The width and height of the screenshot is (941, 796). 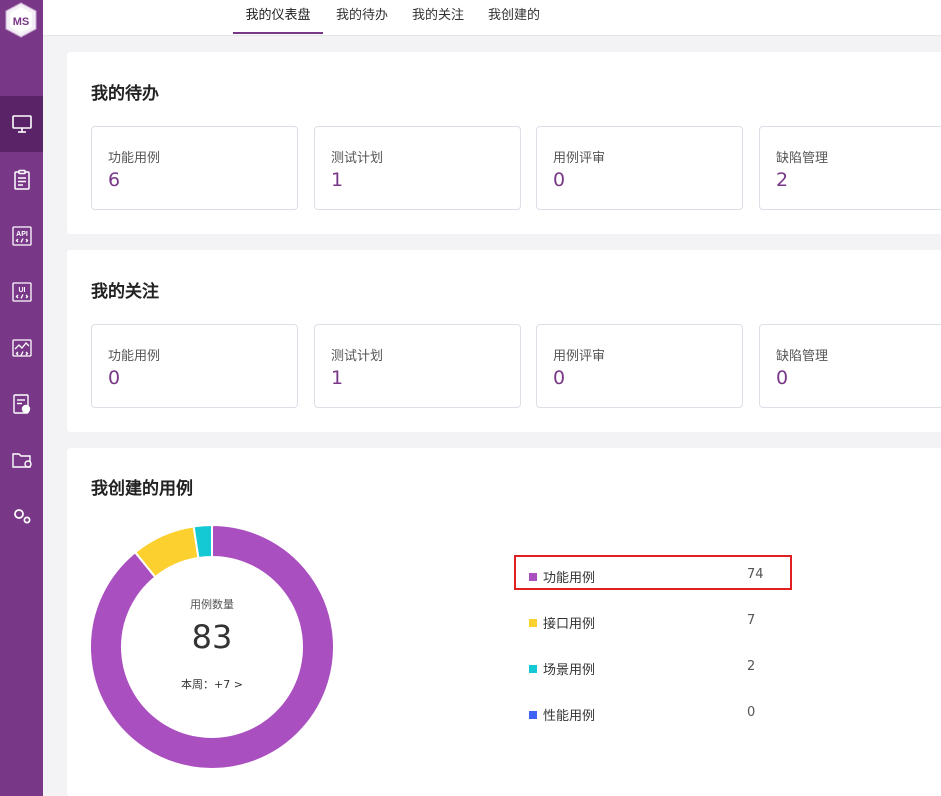 I want to click on legend-value: 7, so click(x=751, y=620).